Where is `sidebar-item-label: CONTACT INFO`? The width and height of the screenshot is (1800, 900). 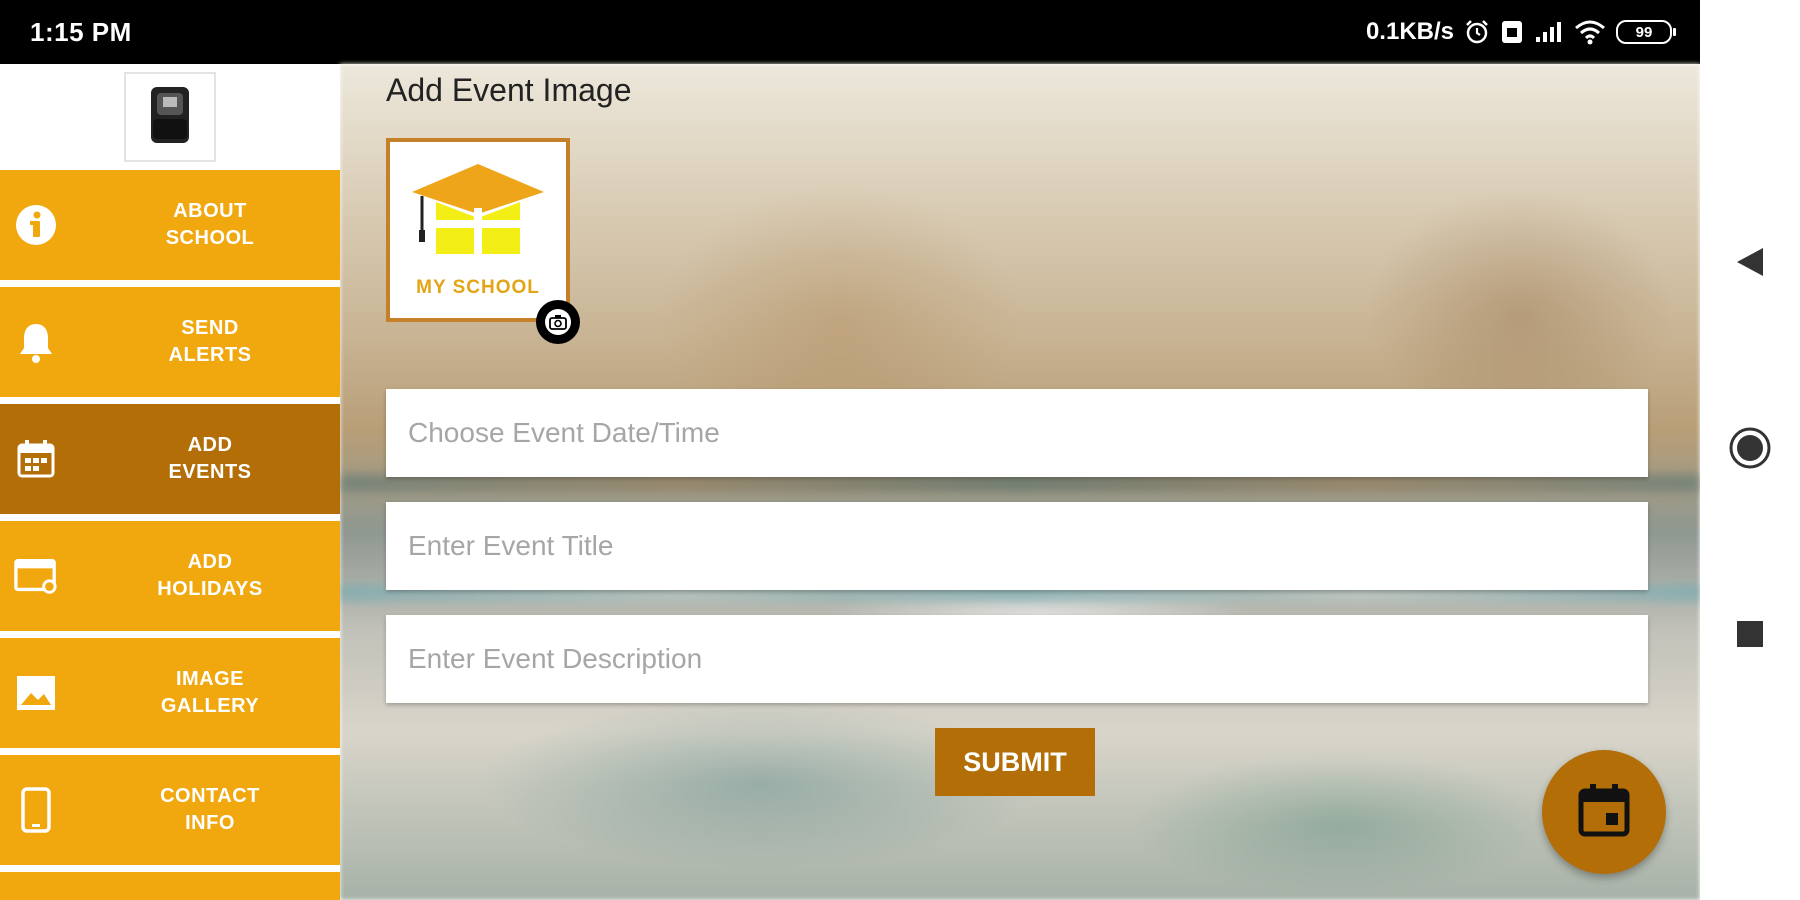 sidebar-item-label: CONTACT INFO is located at coordinates (210, 809).